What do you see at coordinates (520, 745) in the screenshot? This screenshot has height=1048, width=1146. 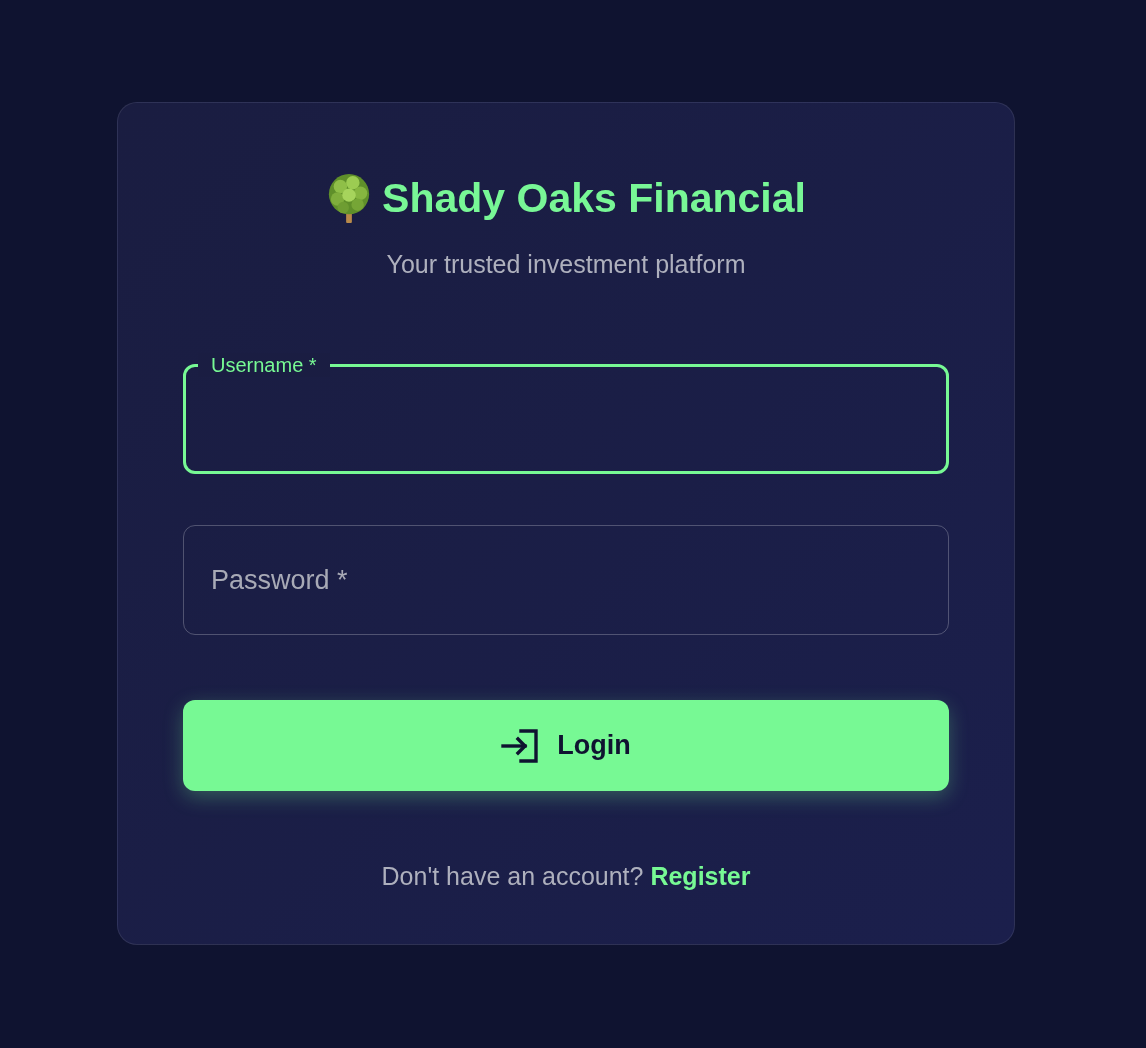 I see `login-icon` at bounding box center [520, 745].